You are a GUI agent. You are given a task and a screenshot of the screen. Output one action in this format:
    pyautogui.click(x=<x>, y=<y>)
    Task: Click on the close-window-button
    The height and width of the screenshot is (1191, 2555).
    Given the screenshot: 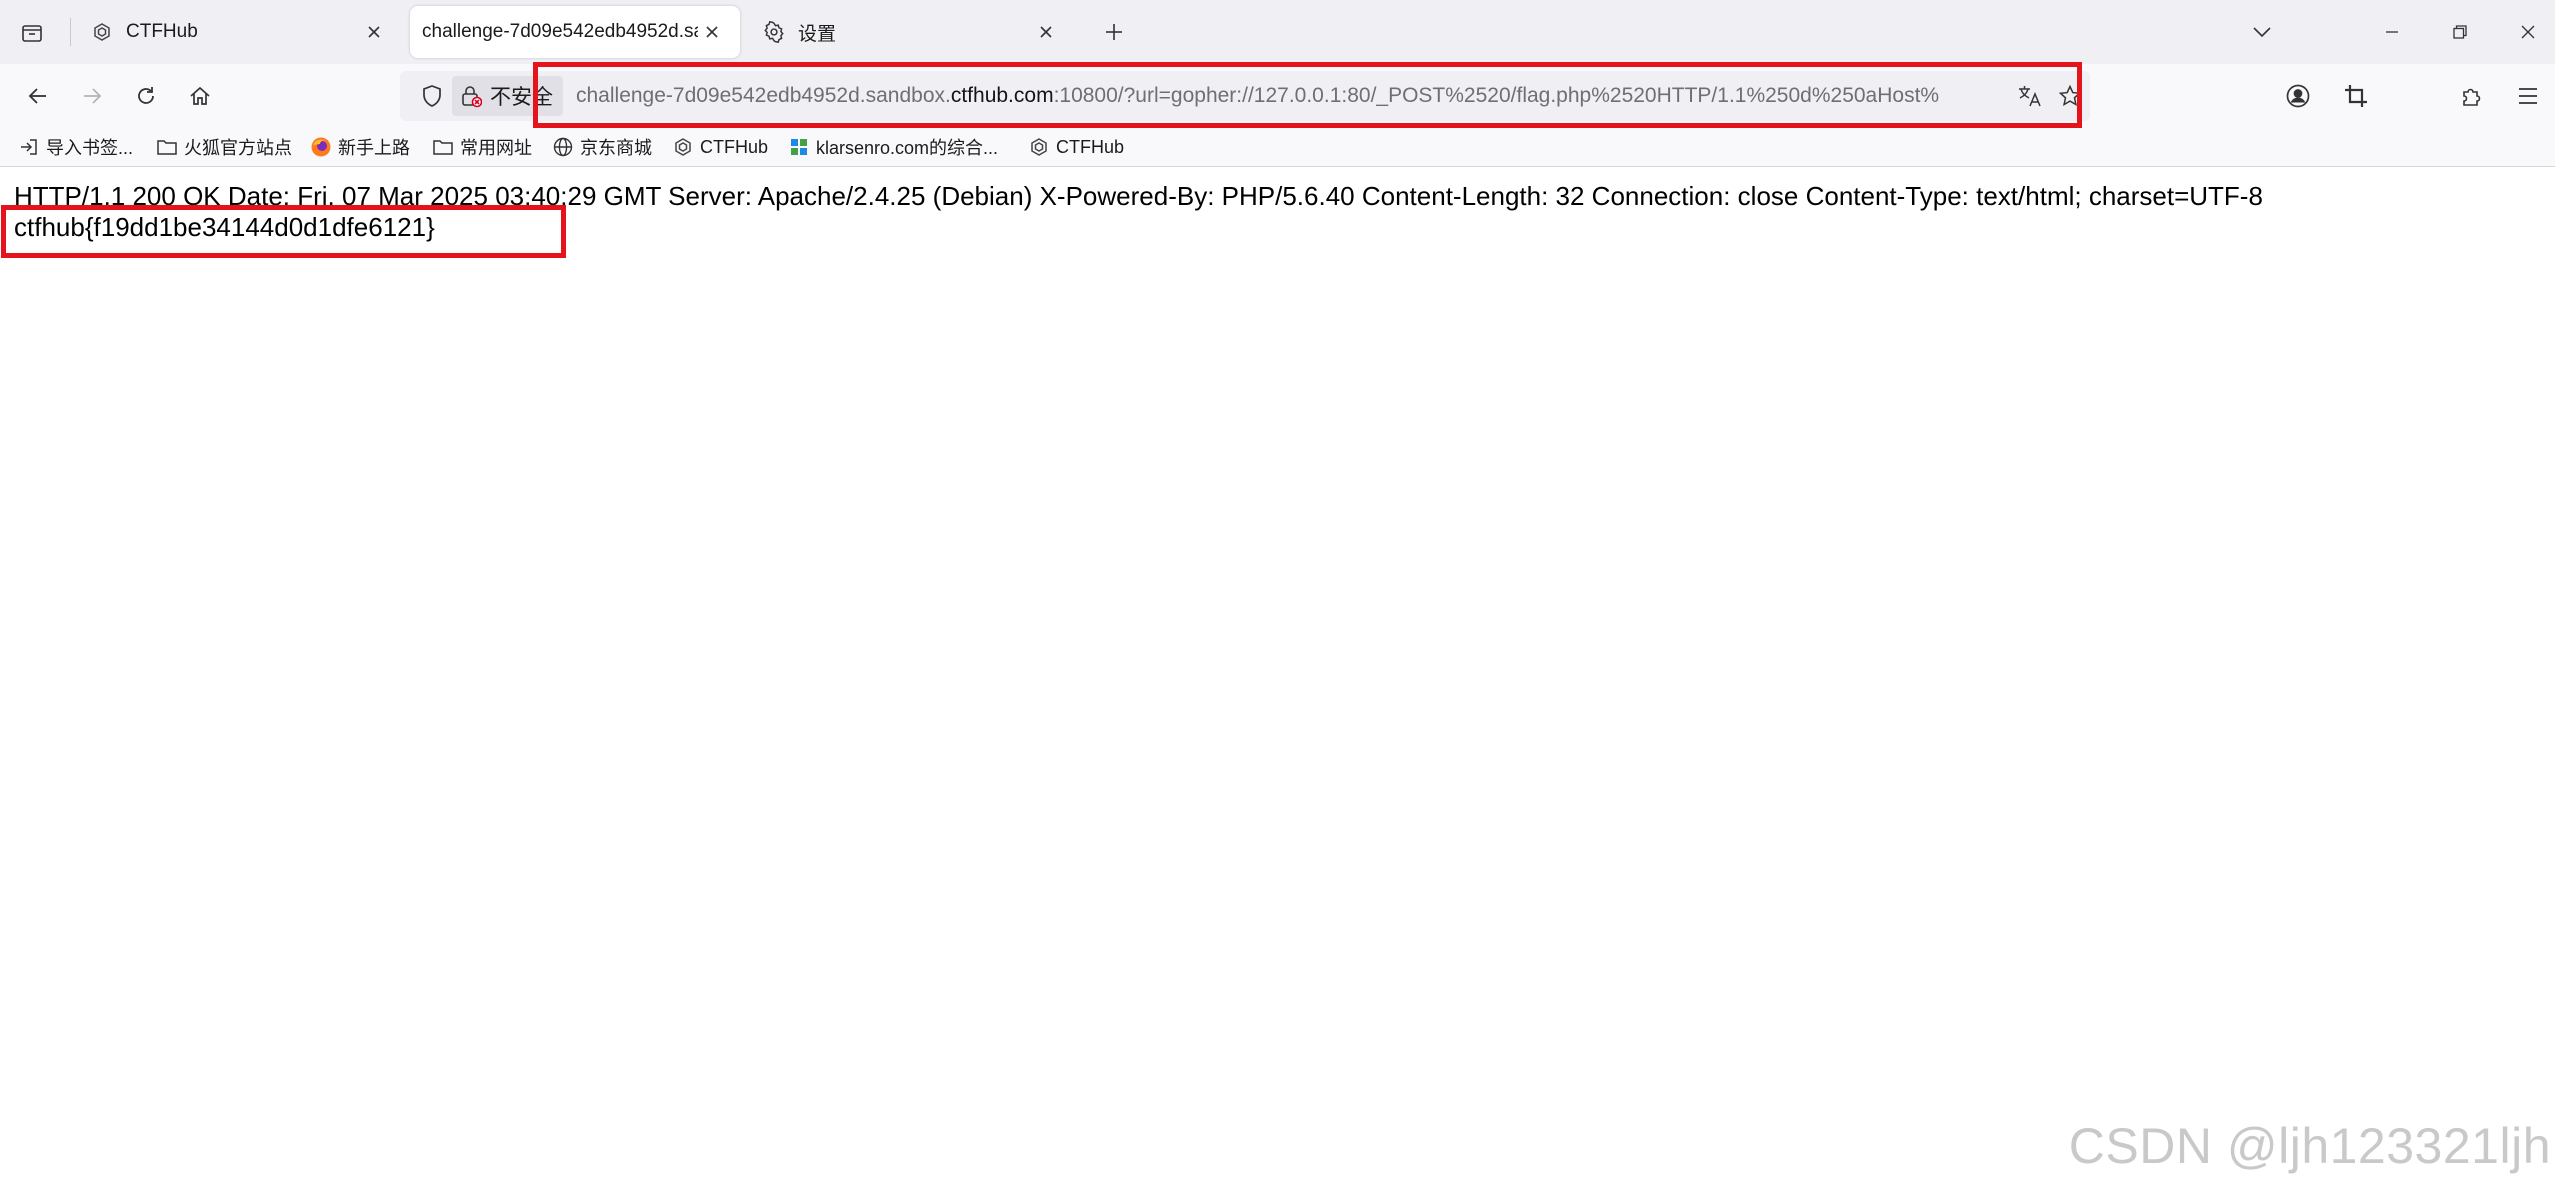 What is the action you would take?
    pyautogui.click(x=2528, y=32)
    